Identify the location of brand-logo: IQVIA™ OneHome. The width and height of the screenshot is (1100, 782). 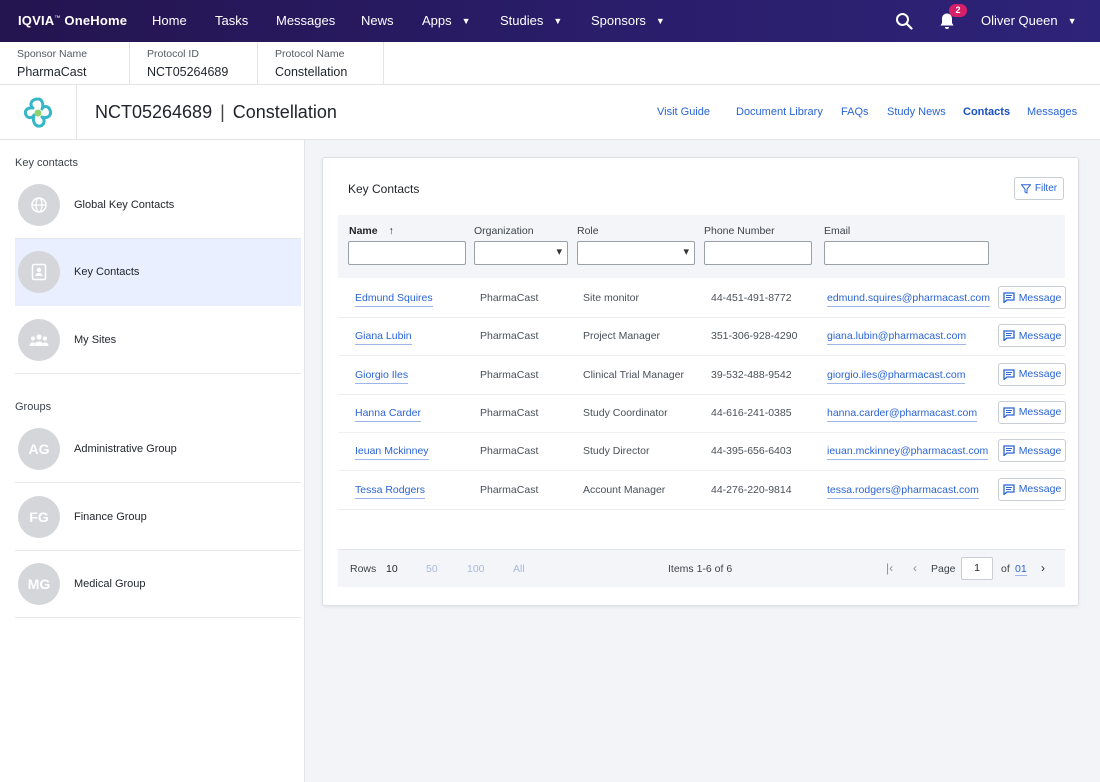
(72, 20).